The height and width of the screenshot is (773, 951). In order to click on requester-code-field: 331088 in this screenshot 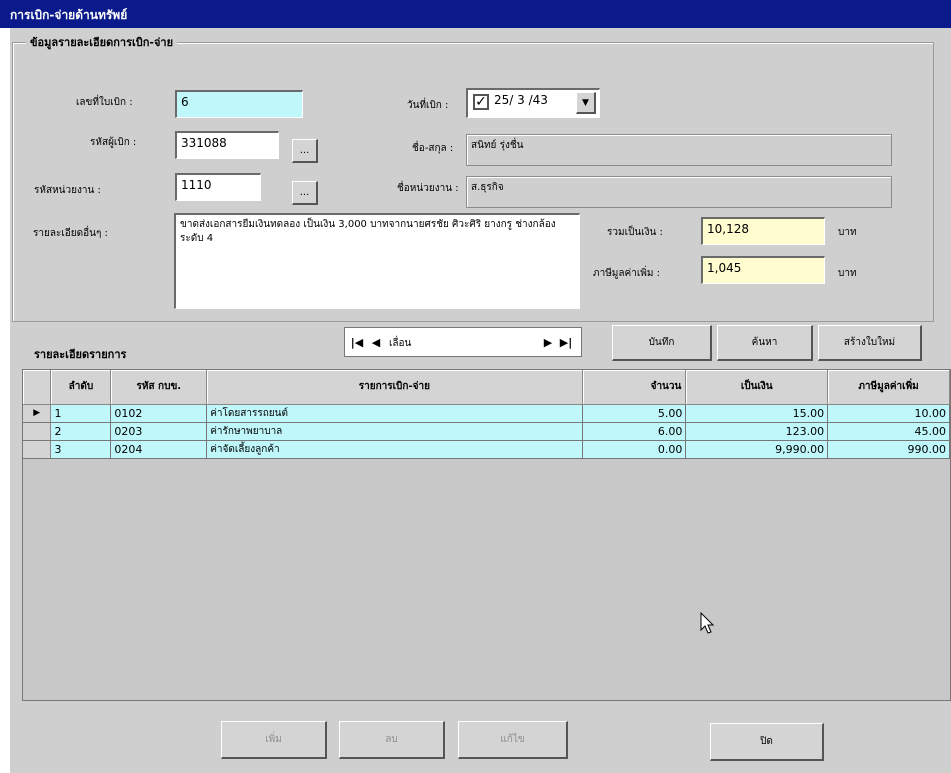, I will do `click(227, 145)`.